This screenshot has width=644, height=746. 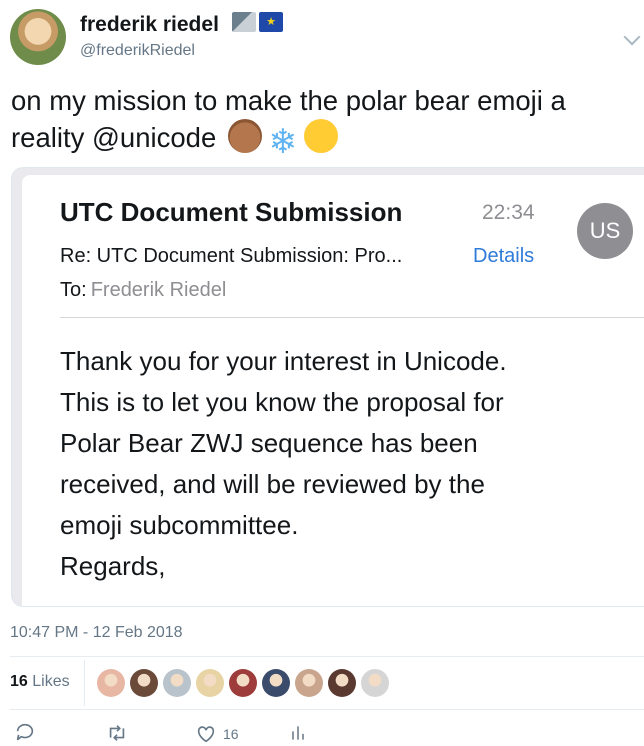 I want to click on reply-button, so click(x=25, y=734).